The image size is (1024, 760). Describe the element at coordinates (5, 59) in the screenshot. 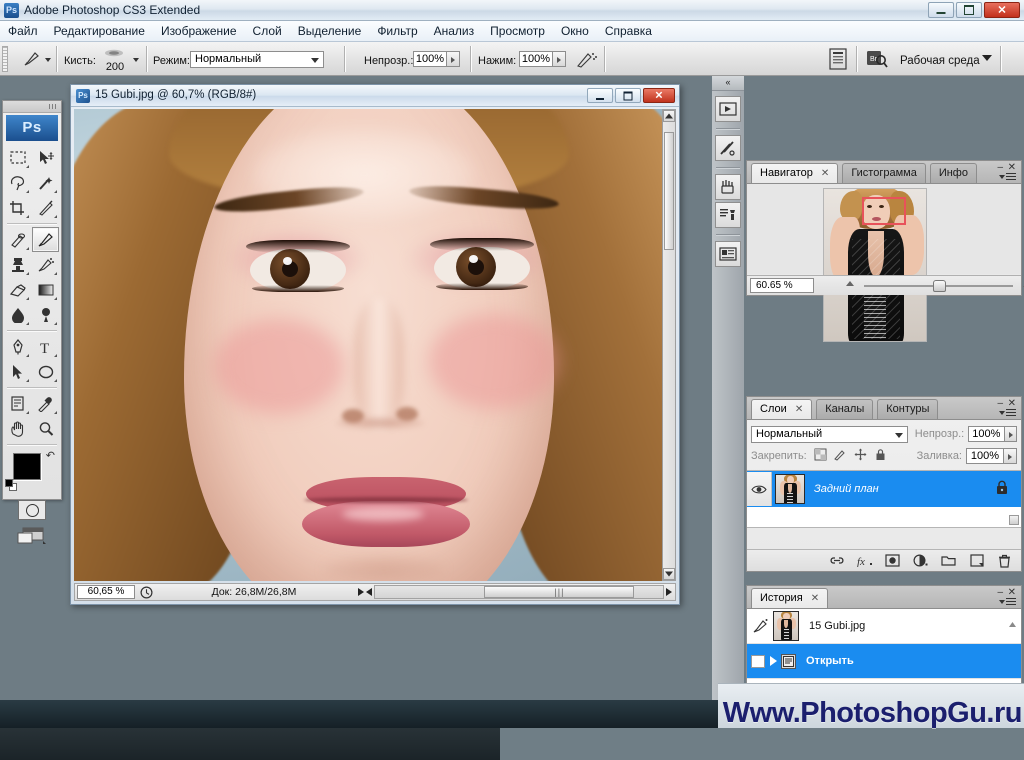

I see `options-bar-grip` at that location.